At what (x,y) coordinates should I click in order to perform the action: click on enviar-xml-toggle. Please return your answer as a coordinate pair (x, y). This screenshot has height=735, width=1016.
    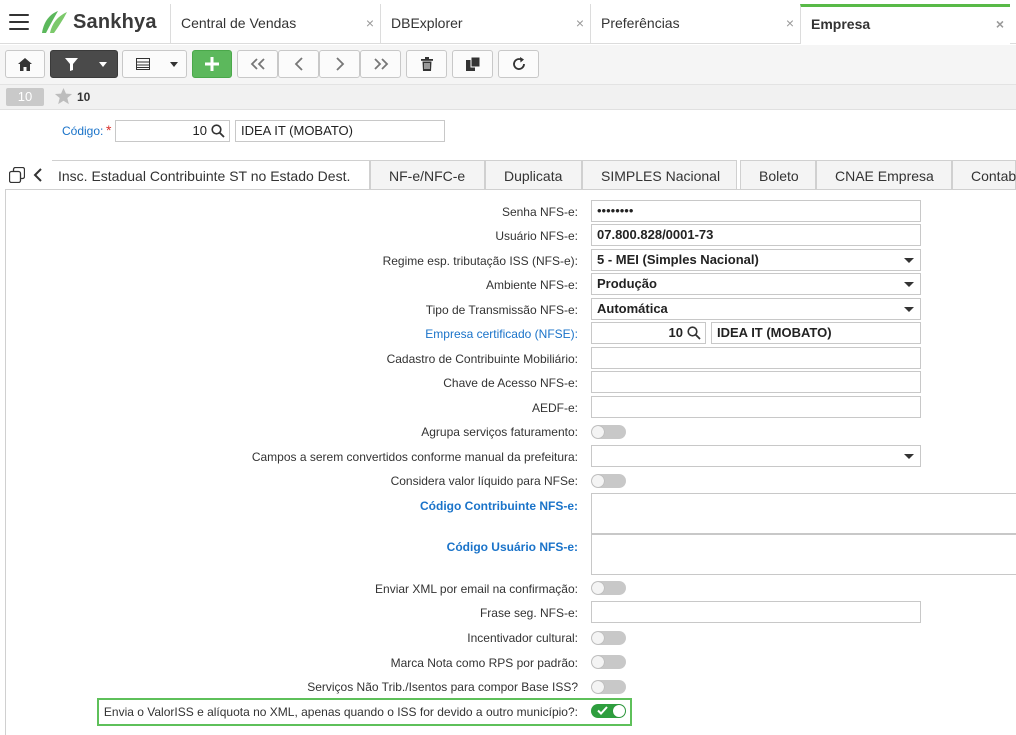
    Looking at the image, I should click on (608, 588).